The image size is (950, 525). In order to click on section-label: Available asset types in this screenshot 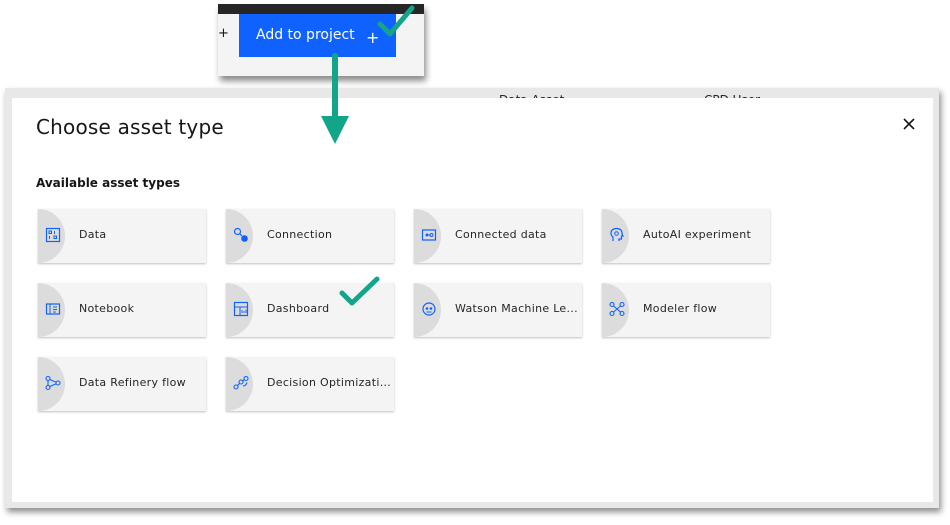, I will do `click(108, 183)`.